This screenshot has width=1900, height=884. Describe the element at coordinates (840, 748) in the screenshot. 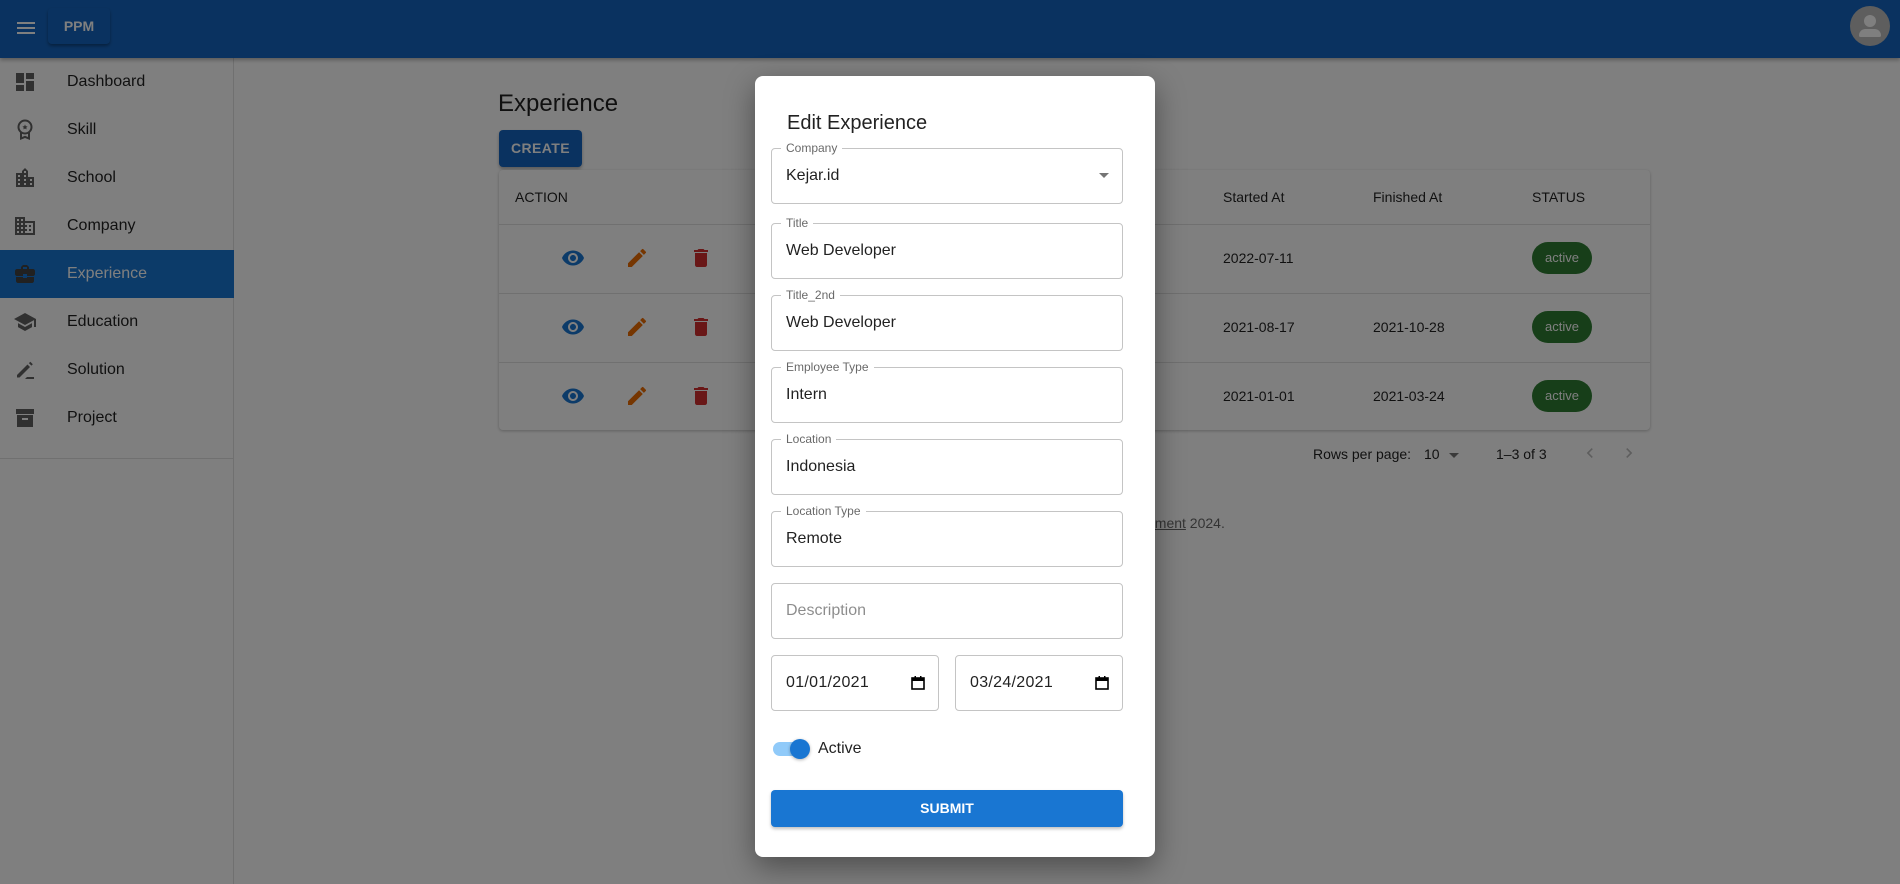

I see `active-toggle-label: Active` at that location.